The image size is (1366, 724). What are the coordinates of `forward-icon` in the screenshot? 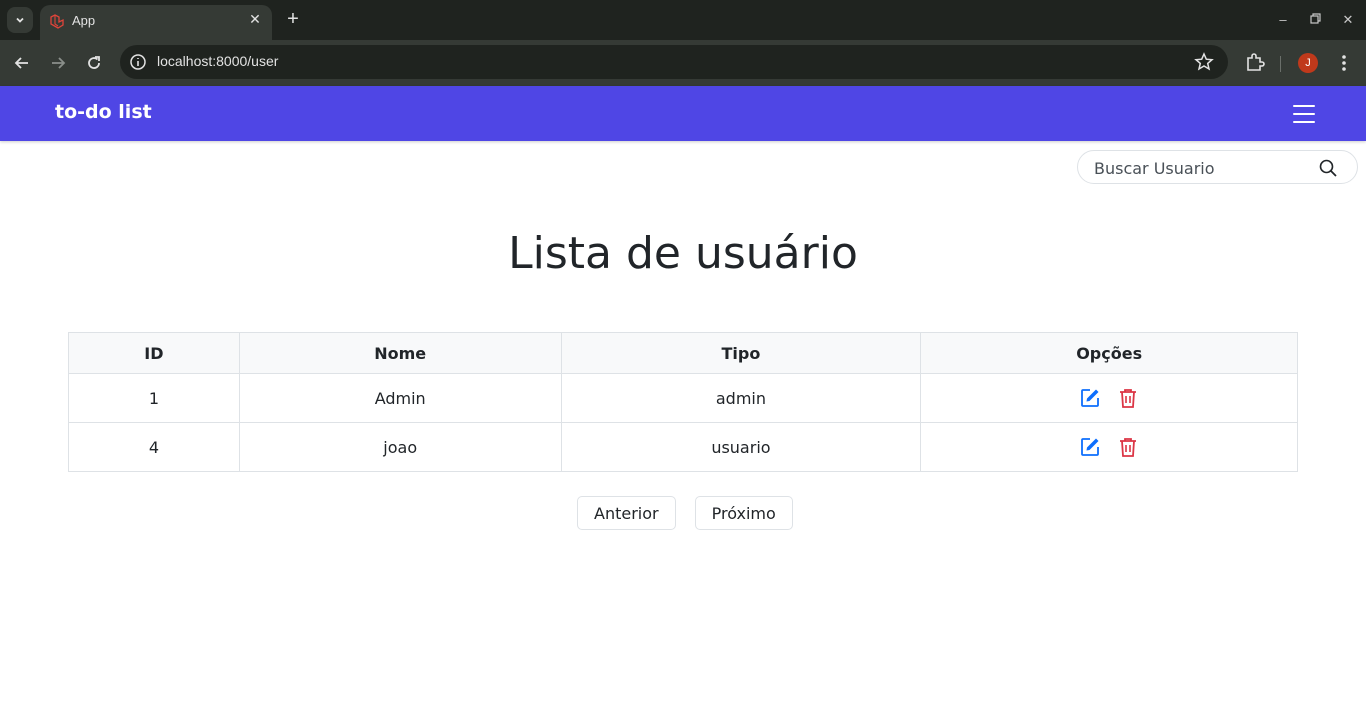 It's located at (58, 63).